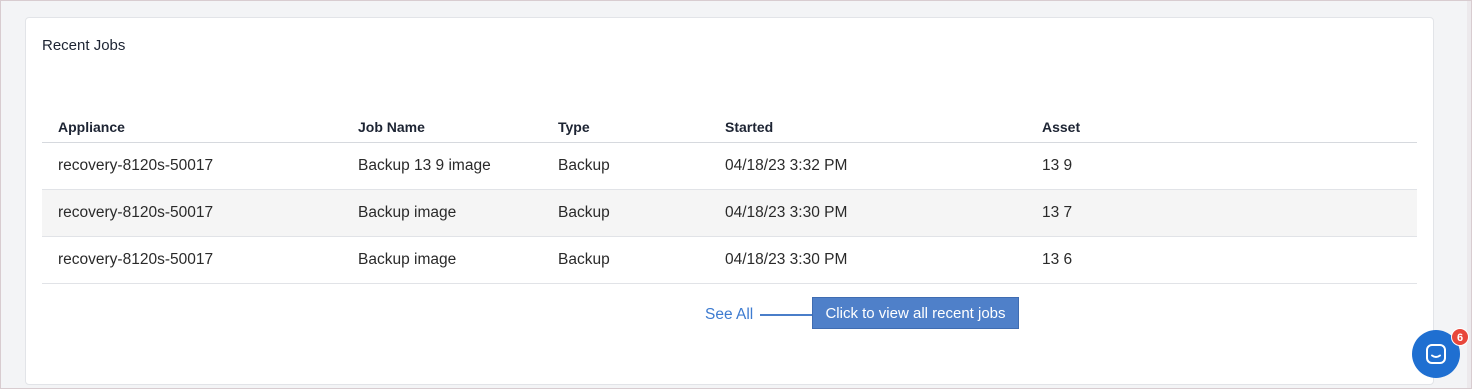 The width and height of the screenshot is (1472, 389). I want to click on notification-badge: 6, so click(1460, 337).